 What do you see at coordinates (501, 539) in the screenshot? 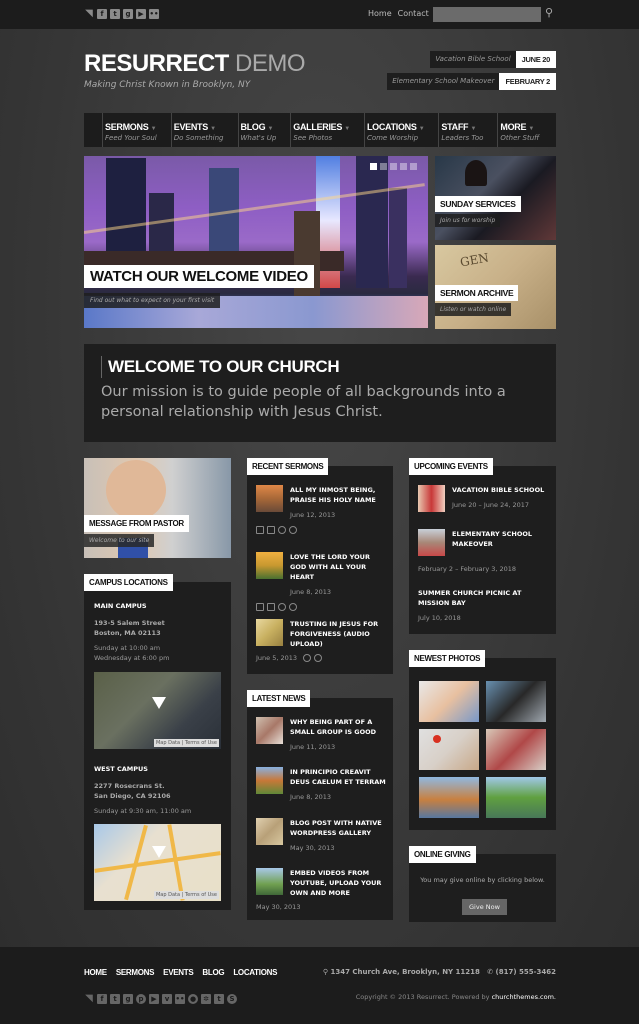
I see `event-title: ELEMENTARY SCHOOL MAKEOVER` at bounding box center [501, 539].